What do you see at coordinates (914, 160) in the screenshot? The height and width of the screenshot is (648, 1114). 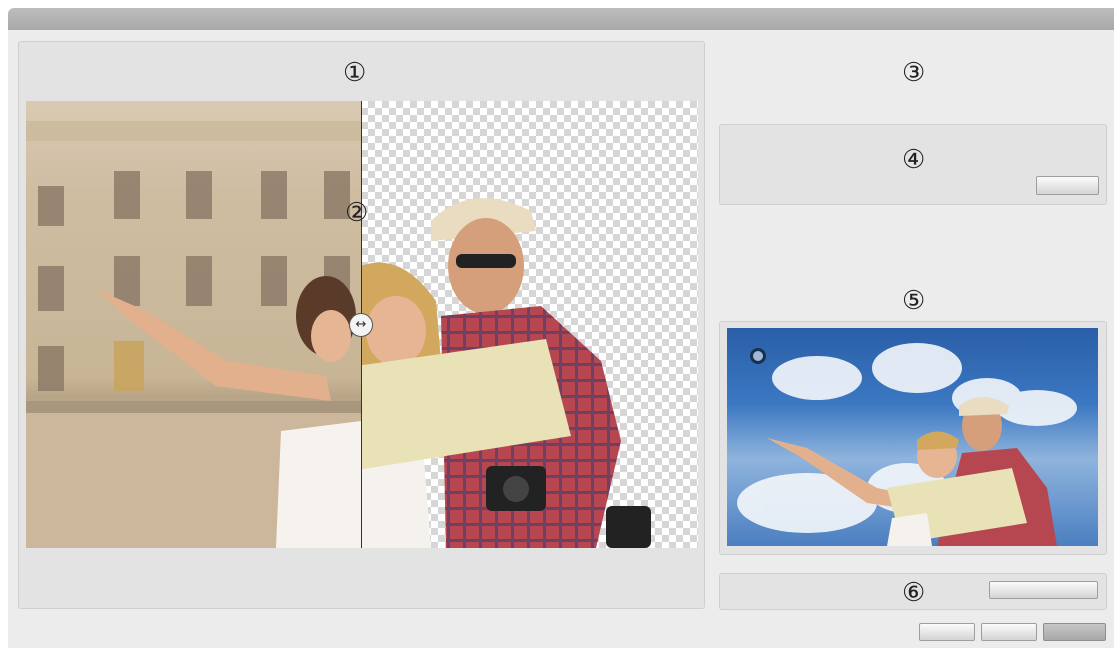 I see `marker-4: ④` at bounding box center [914, 160].